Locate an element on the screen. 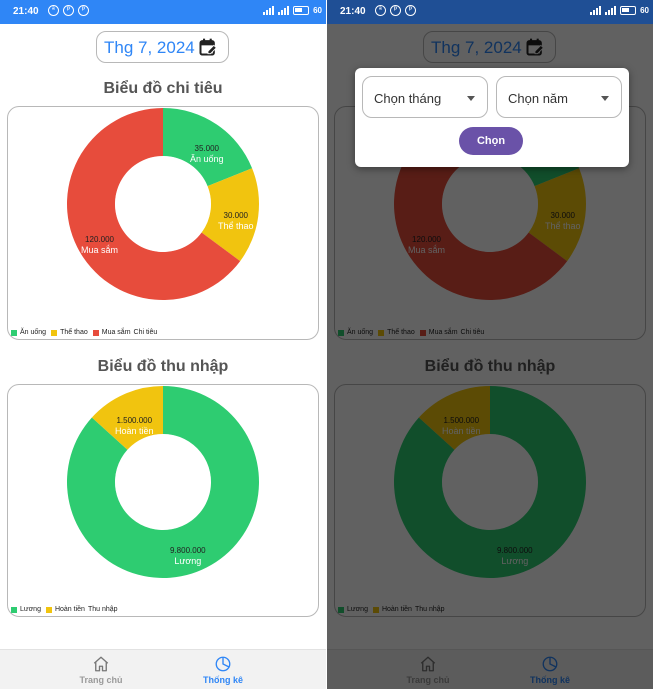 Image resolution: width=653 pixels, height=689 pixels. month-select: Chọn tháng is located at coordinates (425, 97).